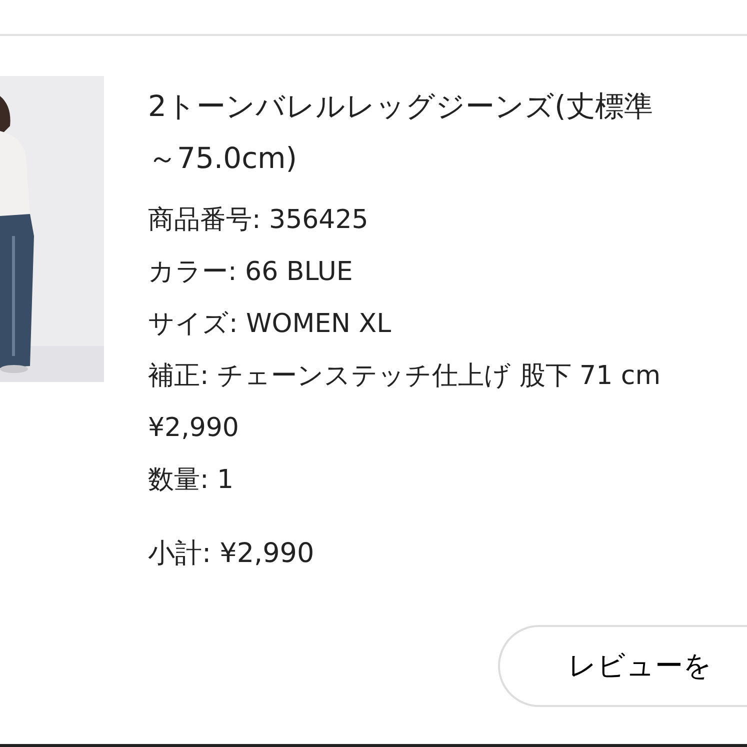  What do you see at coordinates (231, 554) in the screenshot?
I see `subtotal-text: 小計: ¥2,990` at bounding box center [231, 554].